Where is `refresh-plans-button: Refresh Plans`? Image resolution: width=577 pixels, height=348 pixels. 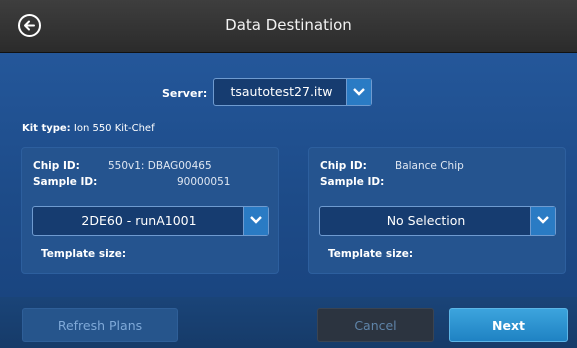 refresh-plans-button: Refresh Plans is located at coordinates (100, 325).